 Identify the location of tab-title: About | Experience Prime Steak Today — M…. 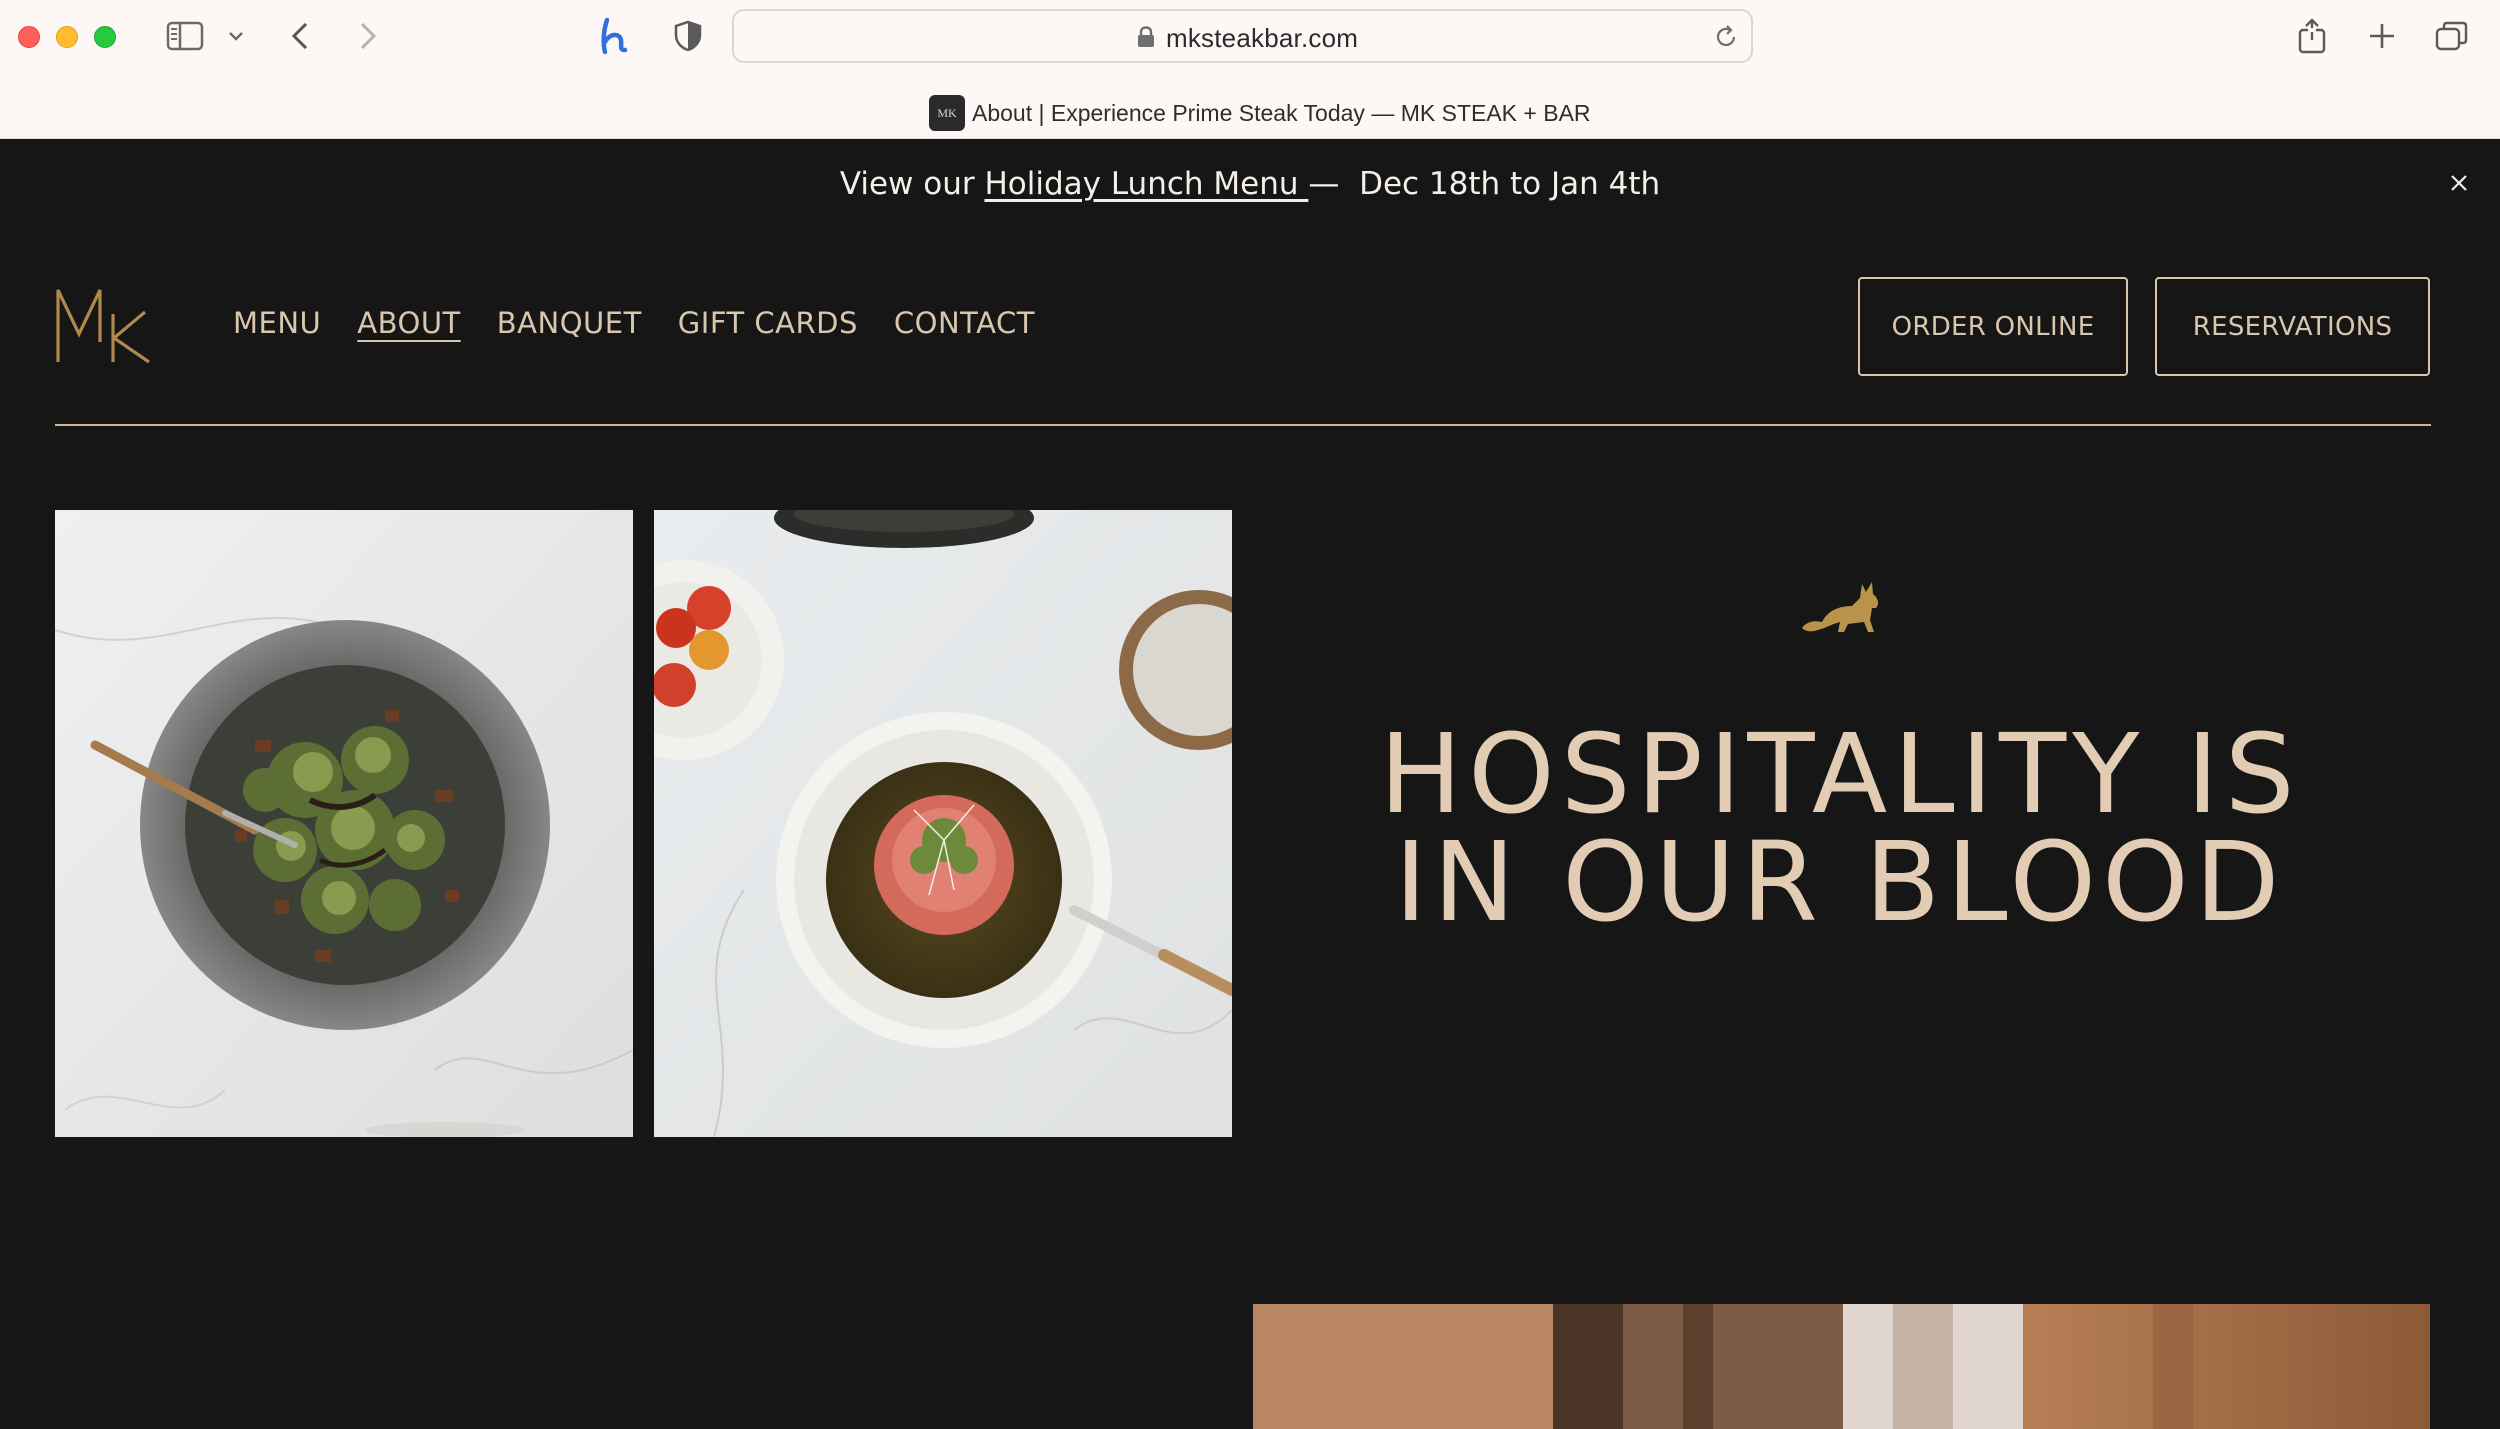
(1281, 113).